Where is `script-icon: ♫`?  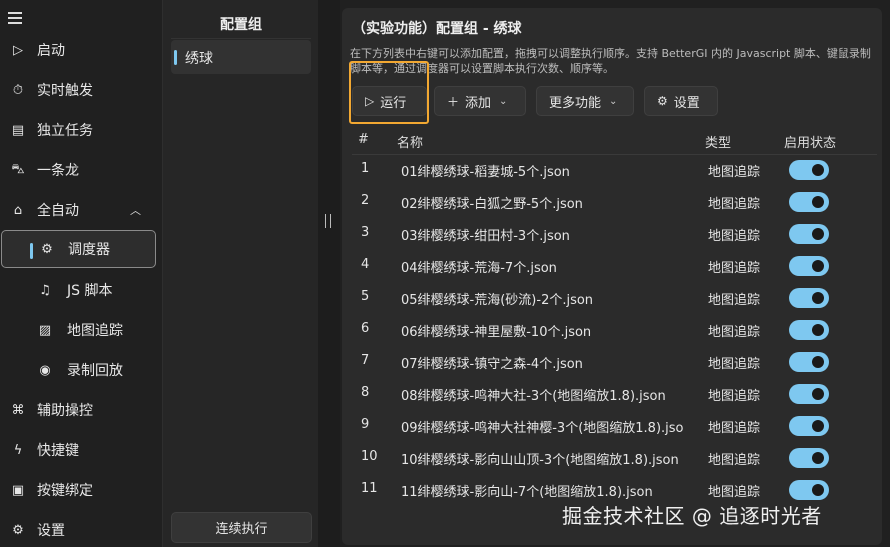 script-icon: ♫ is located at coordinates (45, 290).